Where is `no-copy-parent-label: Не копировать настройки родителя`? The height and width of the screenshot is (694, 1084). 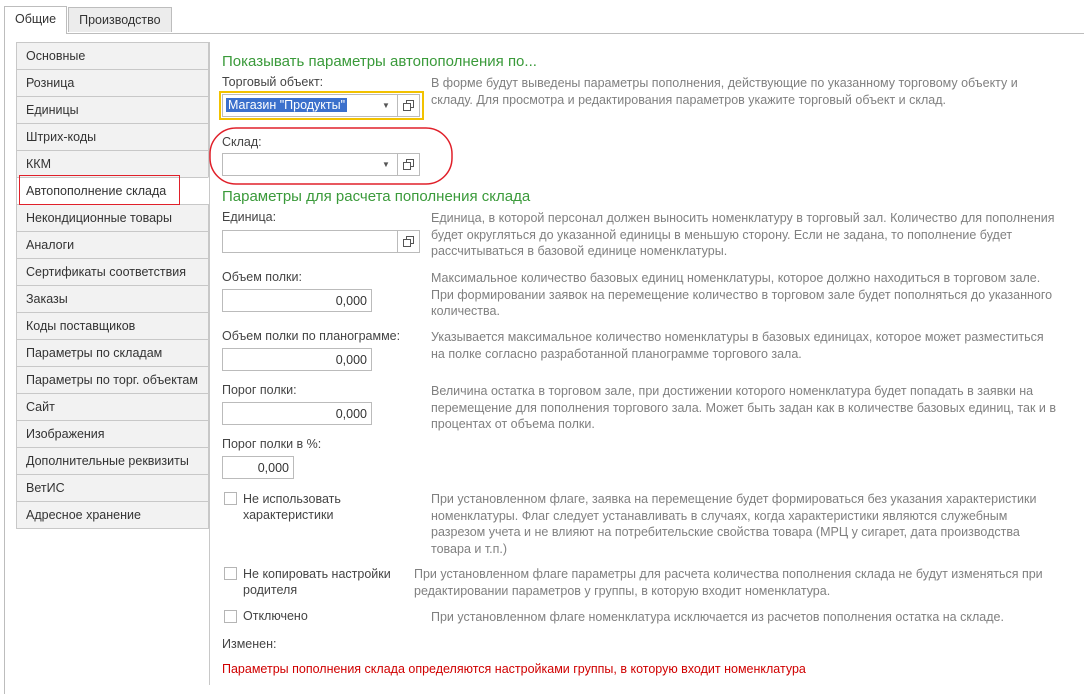 no-copy-parent-label: Не копировать настройки родителя is located at coordinates (325, 582).